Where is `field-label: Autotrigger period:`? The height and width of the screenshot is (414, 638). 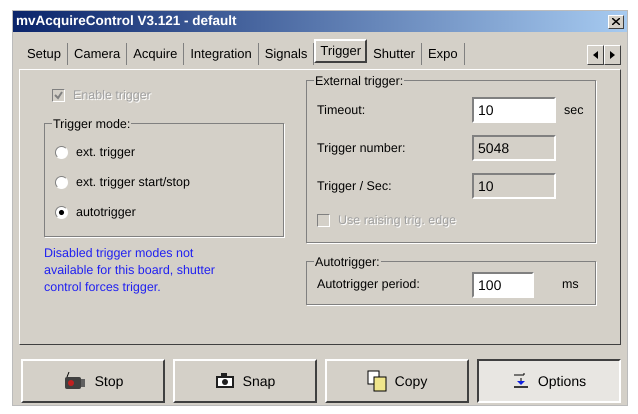 field-label: Autotrigger period: is located at coordinates (369, 285).